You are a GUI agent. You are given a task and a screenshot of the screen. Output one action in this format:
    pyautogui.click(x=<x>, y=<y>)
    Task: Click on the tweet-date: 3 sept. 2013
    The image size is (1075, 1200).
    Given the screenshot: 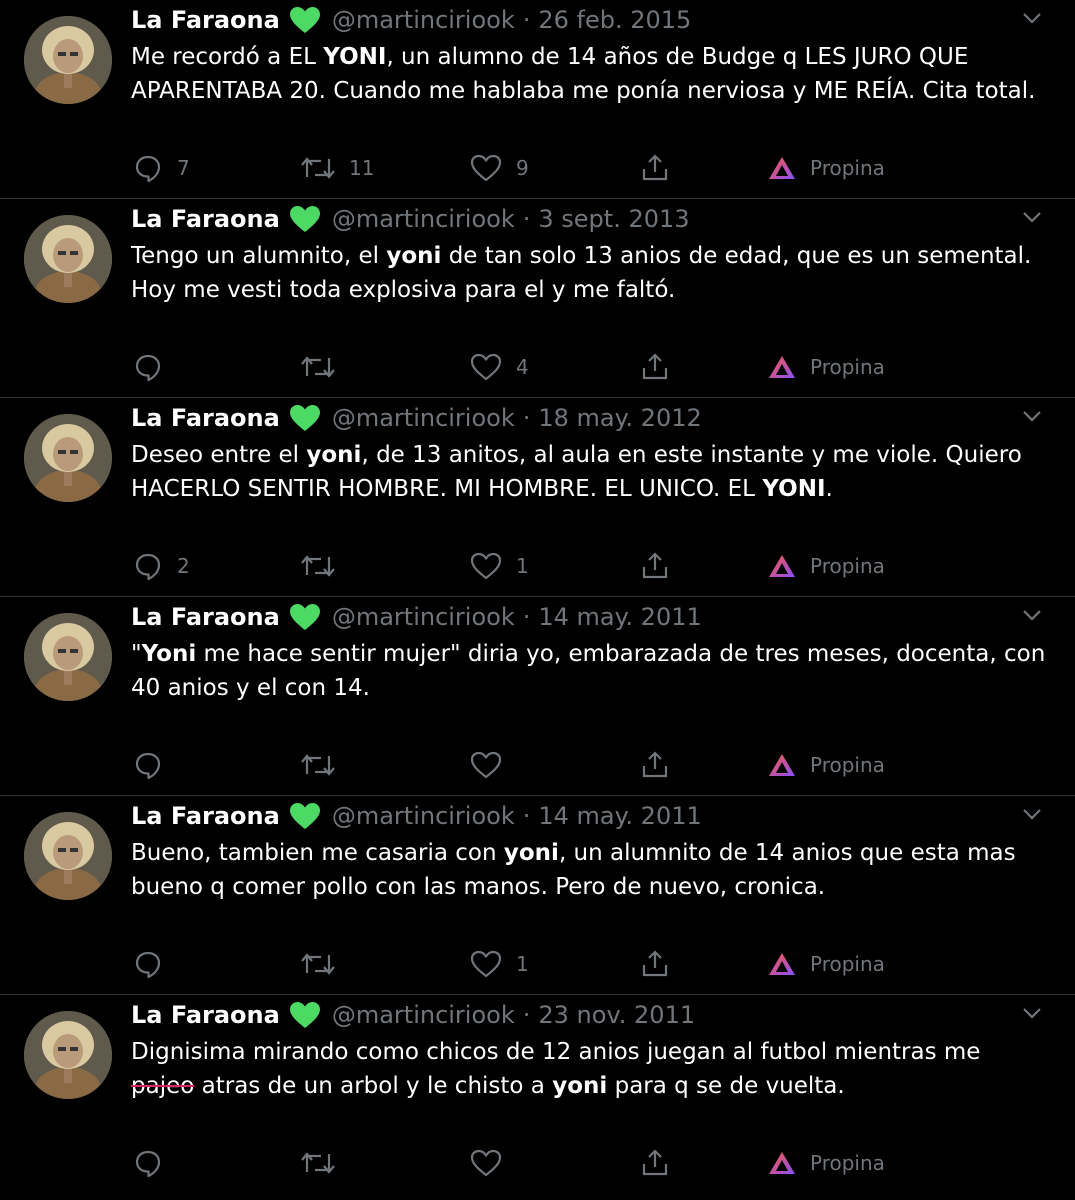 What is the action you would take?
    pyautogui.click(x=613, y=219)
    